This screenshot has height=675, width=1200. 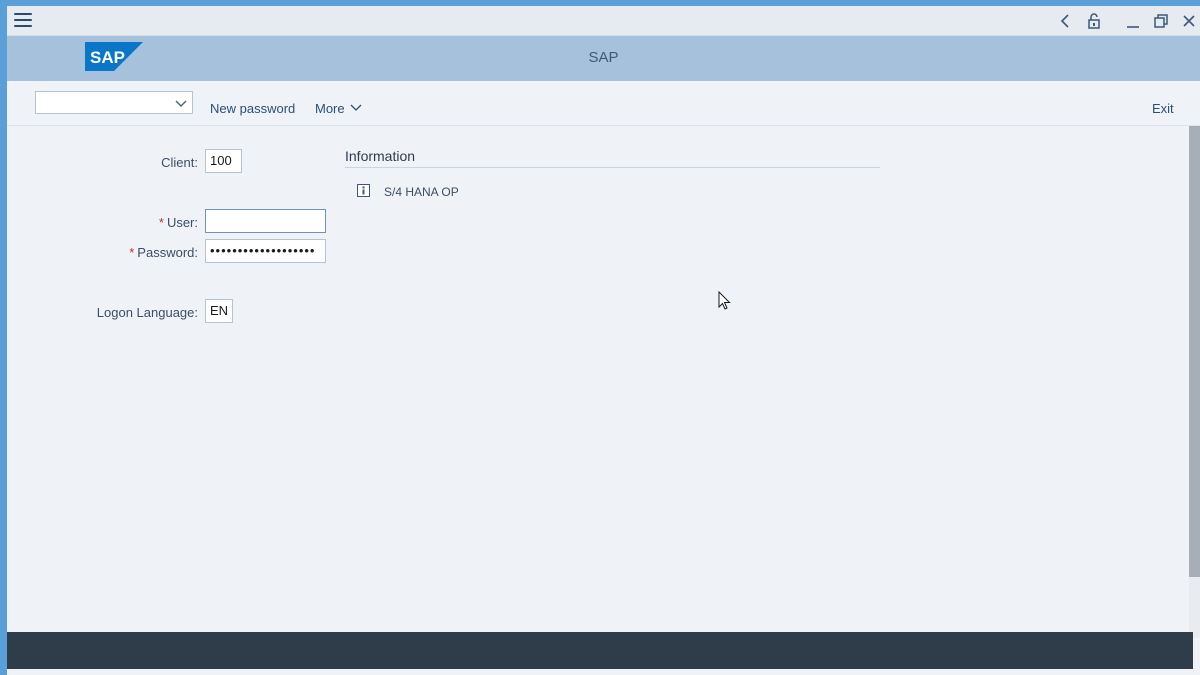 I want to click on exit-button: Exit, so click(x=1163, y=108).